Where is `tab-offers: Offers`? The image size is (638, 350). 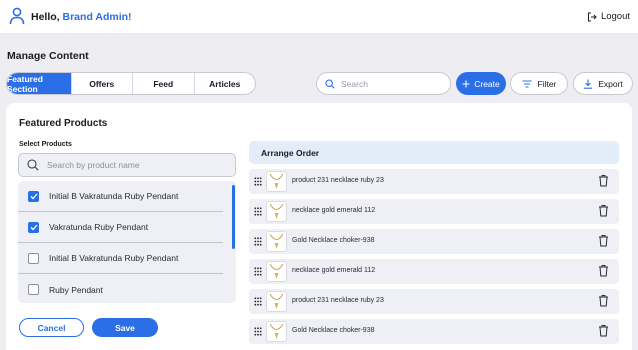
tab-offers: Offers is located at coordinates (103, 83).